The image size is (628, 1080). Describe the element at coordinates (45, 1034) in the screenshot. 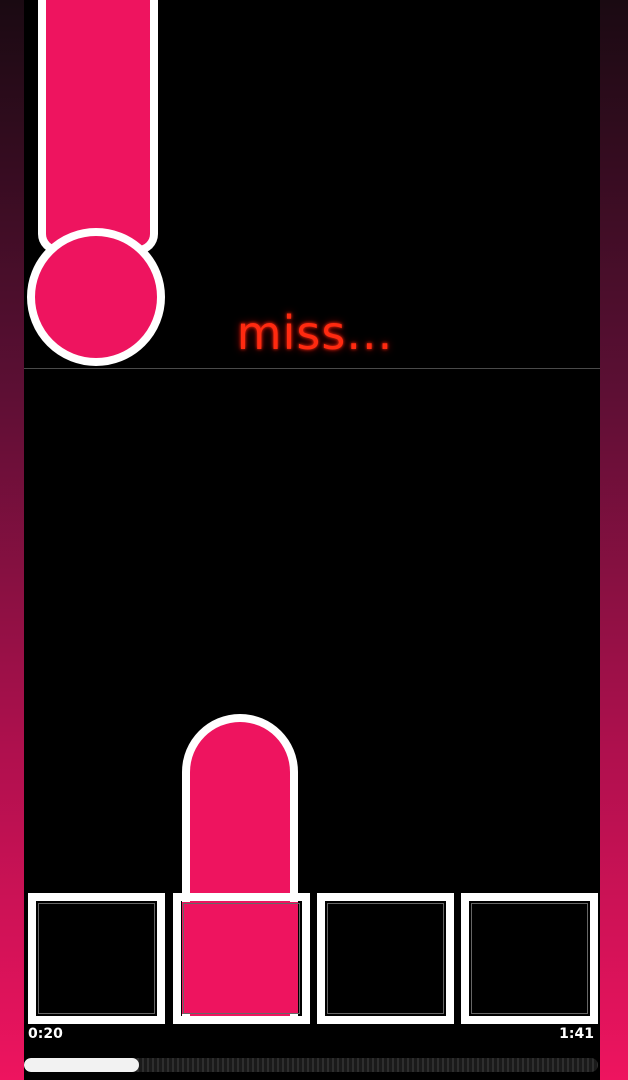

I see `elapsed-time: 0:20` at that location.